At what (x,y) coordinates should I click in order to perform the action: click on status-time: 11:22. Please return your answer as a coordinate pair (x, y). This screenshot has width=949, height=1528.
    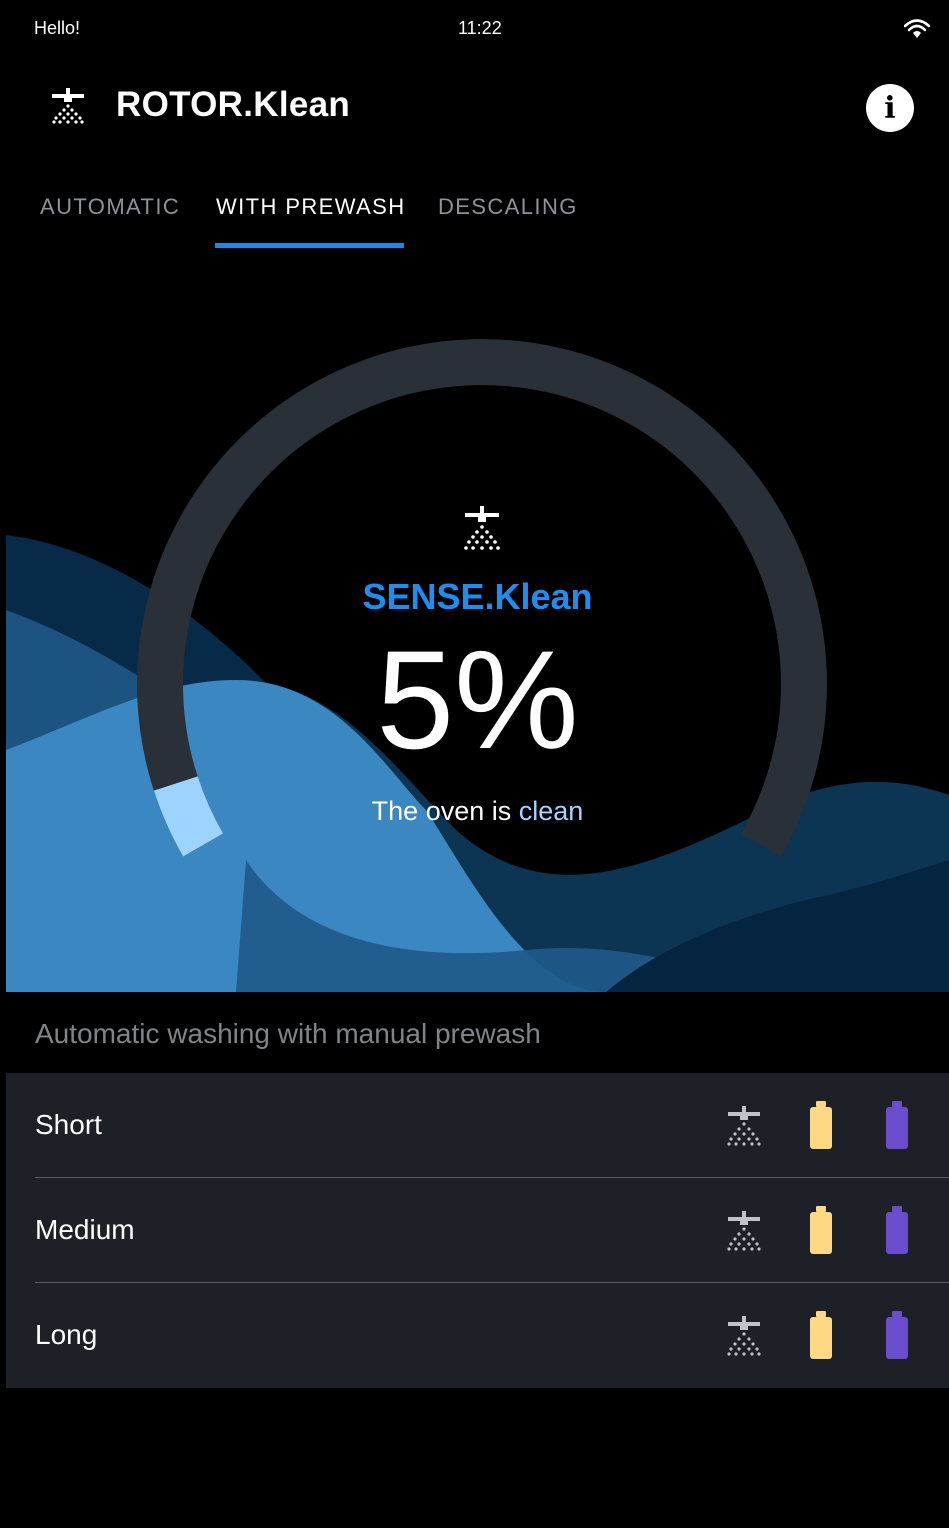
    Looking at the image, I should click on (480, 28).